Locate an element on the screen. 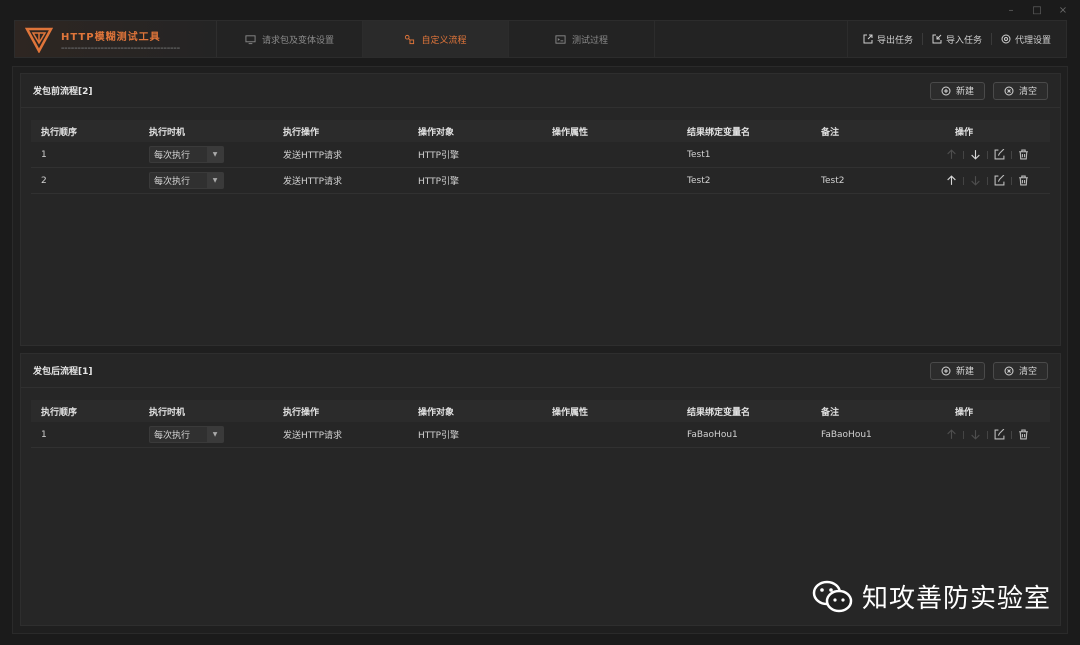 The height and width of the screenshot is (645, 1080). tab-custom-flow: 自定义流程 is located at coordinates (436, 39).